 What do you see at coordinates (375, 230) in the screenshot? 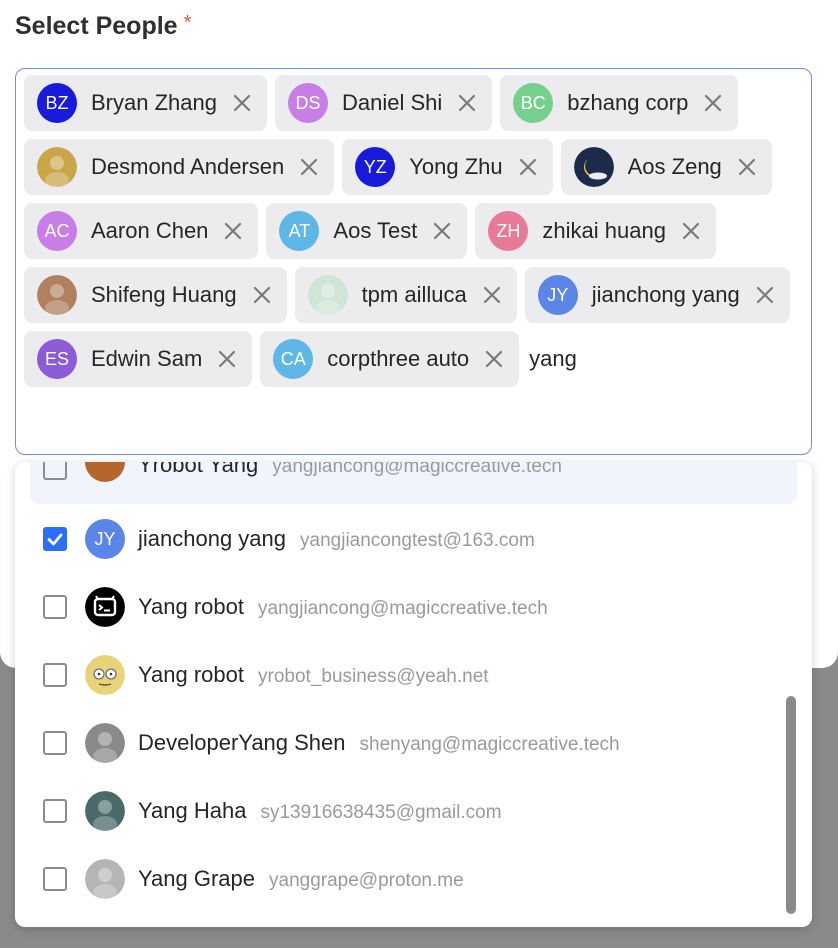
I see `tag-label: Aos Test` at bounding box center [375, 230].